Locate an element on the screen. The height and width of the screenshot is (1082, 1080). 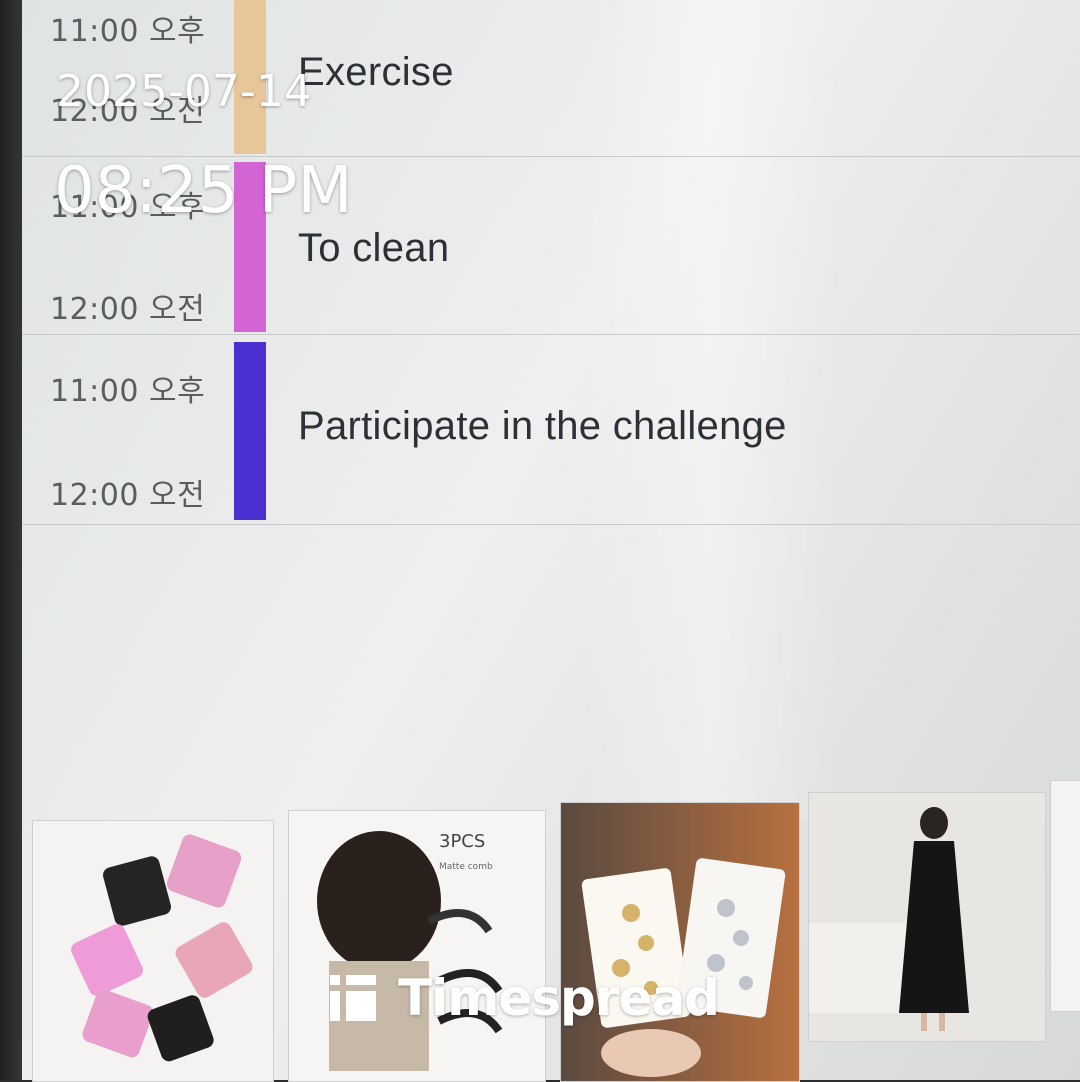
overlay-time: 08:25 PM is located at coordinates (203, 191).